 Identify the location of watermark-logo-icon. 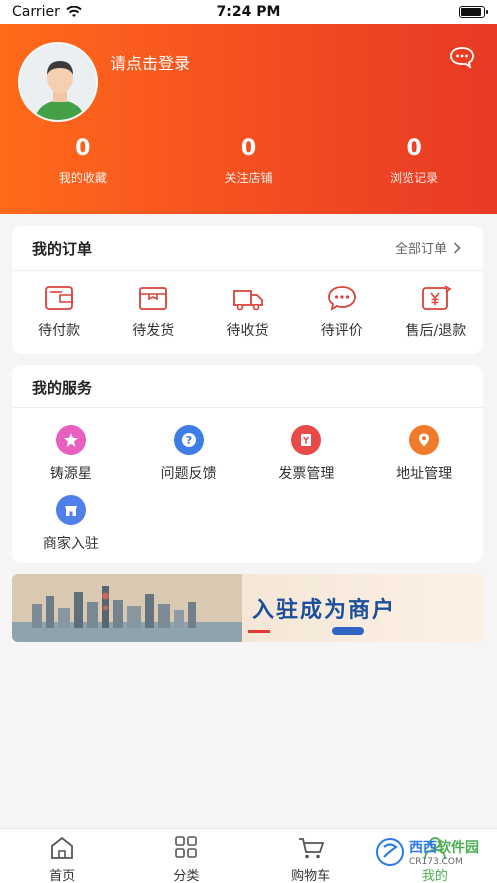
(390, 852).